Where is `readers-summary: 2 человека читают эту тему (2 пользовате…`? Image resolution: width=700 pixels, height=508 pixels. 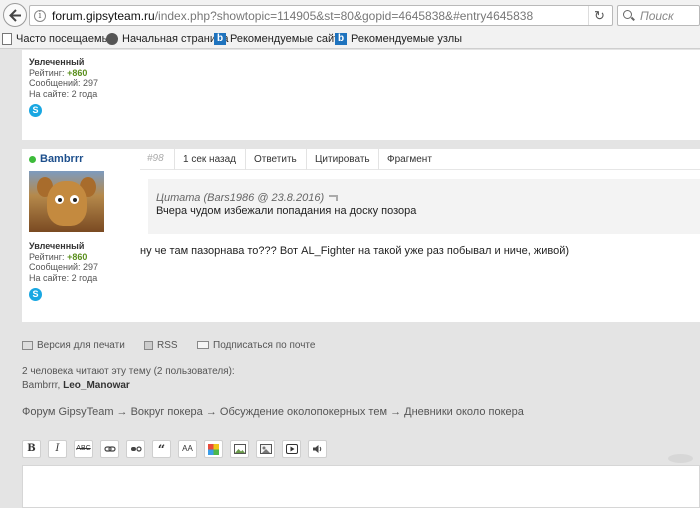 readers-summary: 2 человека читают эту тему (2 пользовате… is located at coordinates (128, 371).